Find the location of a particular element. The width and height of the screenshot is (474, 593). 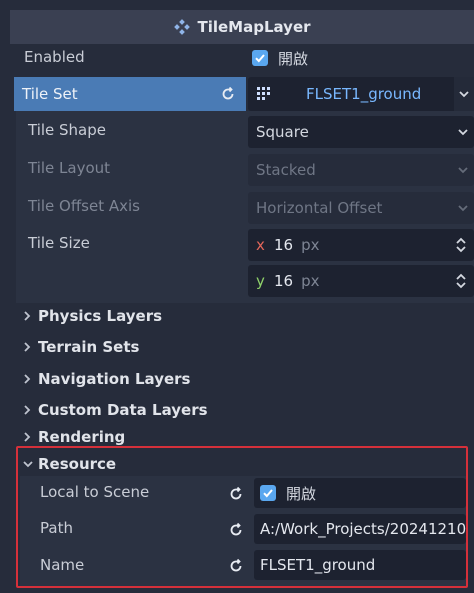

tile-offset-axis-select: Horizontal Offset is located at coordinates (361, 208).